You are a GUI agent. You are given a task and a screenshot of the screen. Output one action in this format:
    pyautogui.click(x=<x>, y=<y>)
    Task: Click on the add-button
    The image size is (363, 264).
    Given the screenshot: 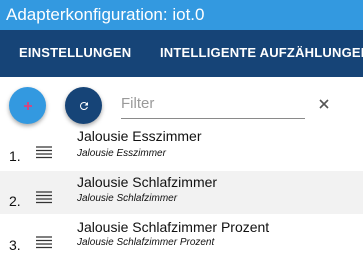 What is the action you would take?
    pyautogui.click(x=27, y=105)
    